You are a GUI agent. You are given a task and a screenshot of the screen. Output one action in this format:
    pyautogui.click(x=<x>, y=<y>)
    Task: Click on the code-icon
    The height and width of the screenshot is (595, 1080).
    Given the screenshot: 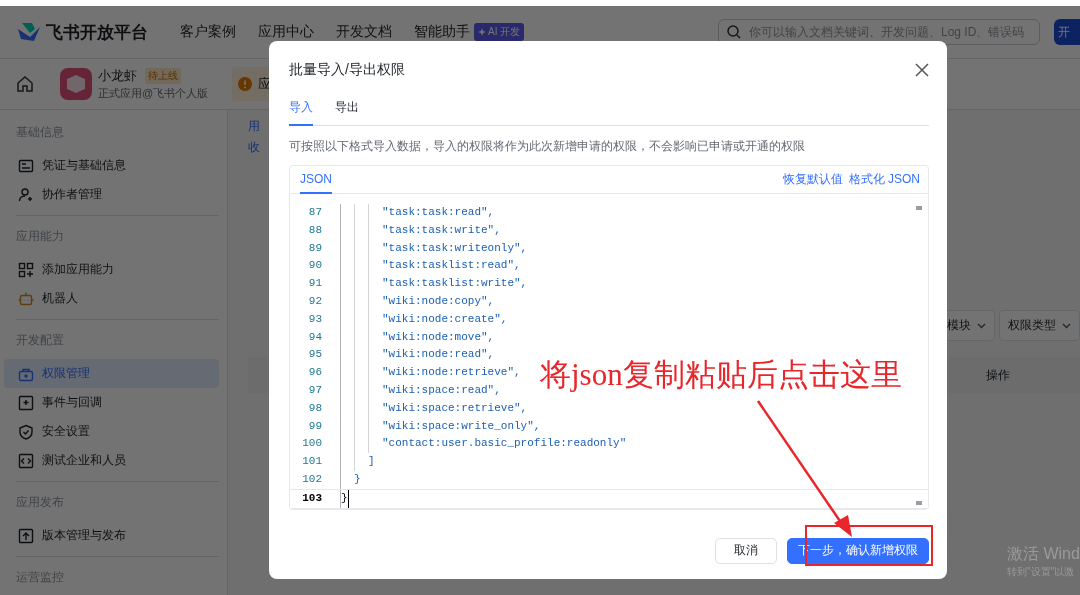 What is the action you would take?
    pyautogui.click(x=26, y=460)
    